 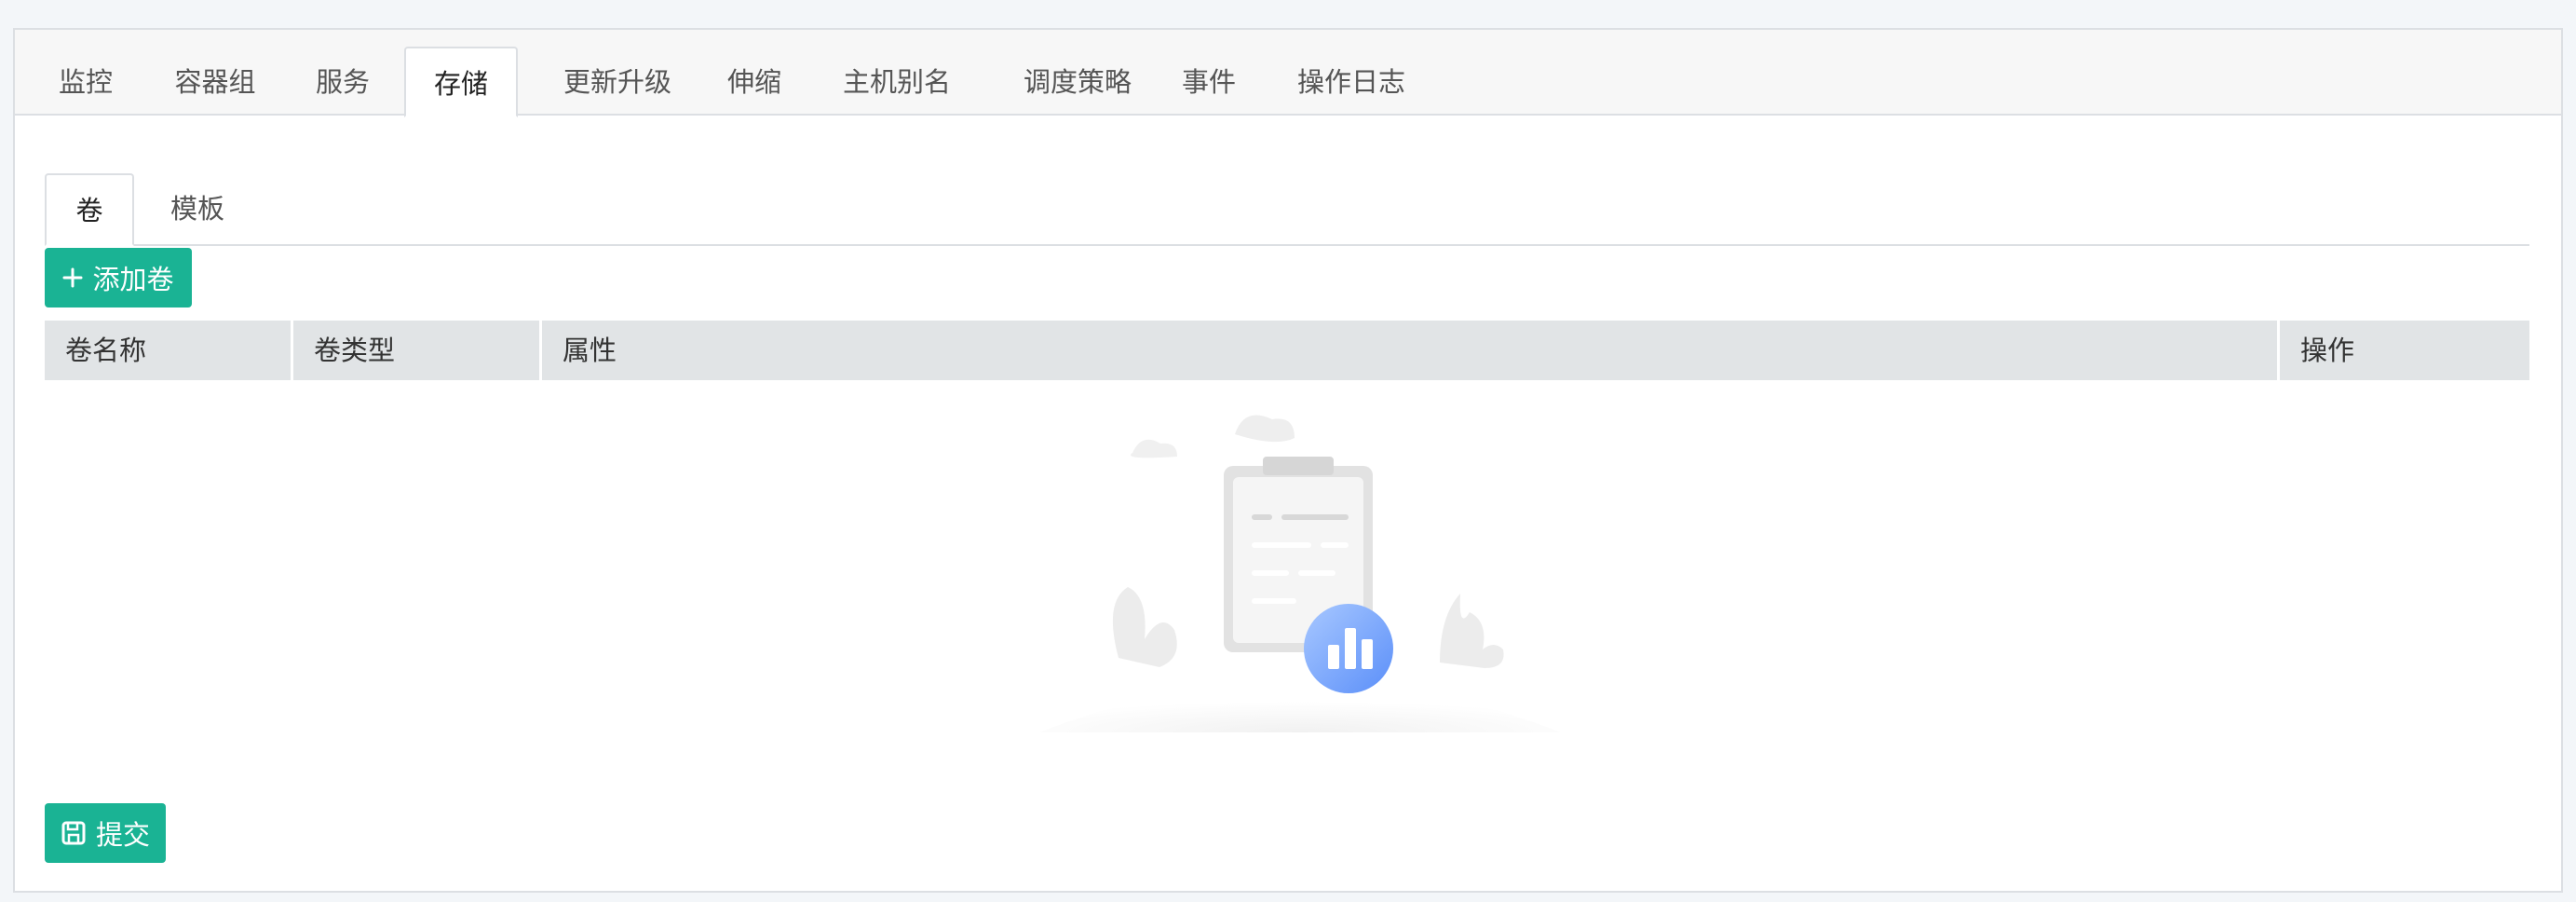 What do you see at coordinates (72, 277) in the screenshot?
I see `plus-icon` at bounding box center [72, 277].